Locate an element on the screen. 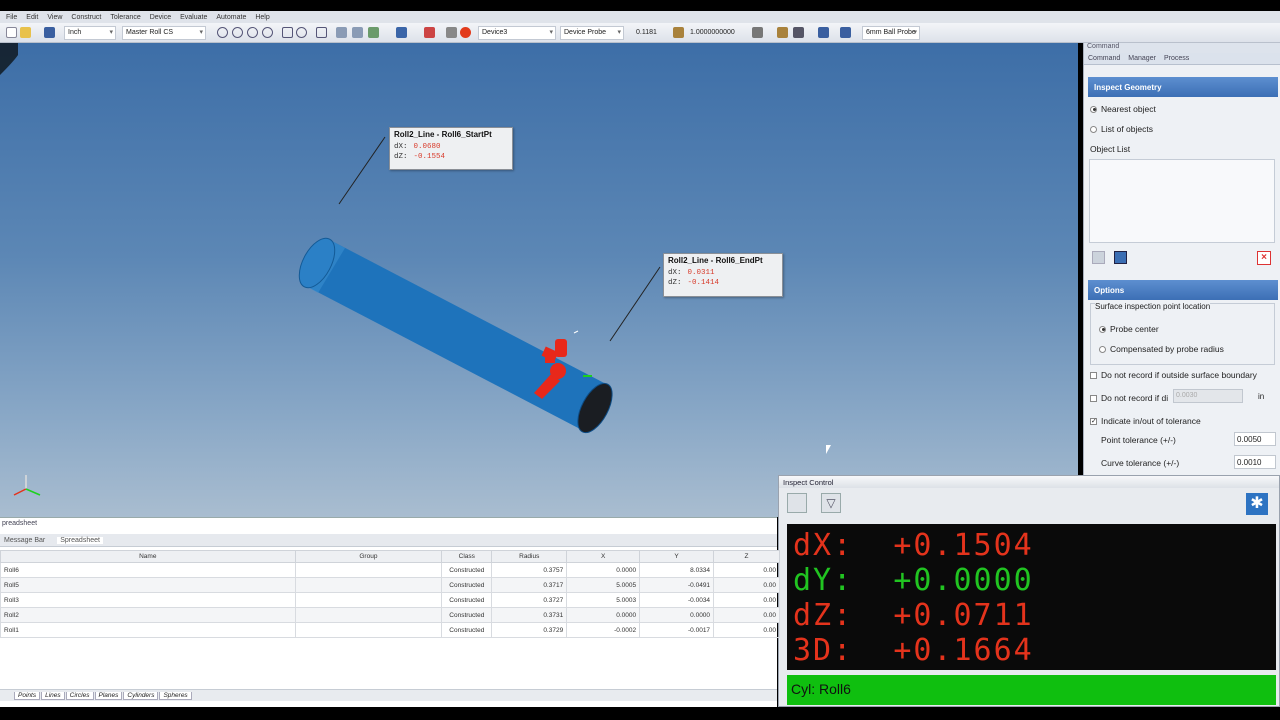 The width and height of the screenshot is (1280, 720). device-icon is located at coordinates (782, 32).